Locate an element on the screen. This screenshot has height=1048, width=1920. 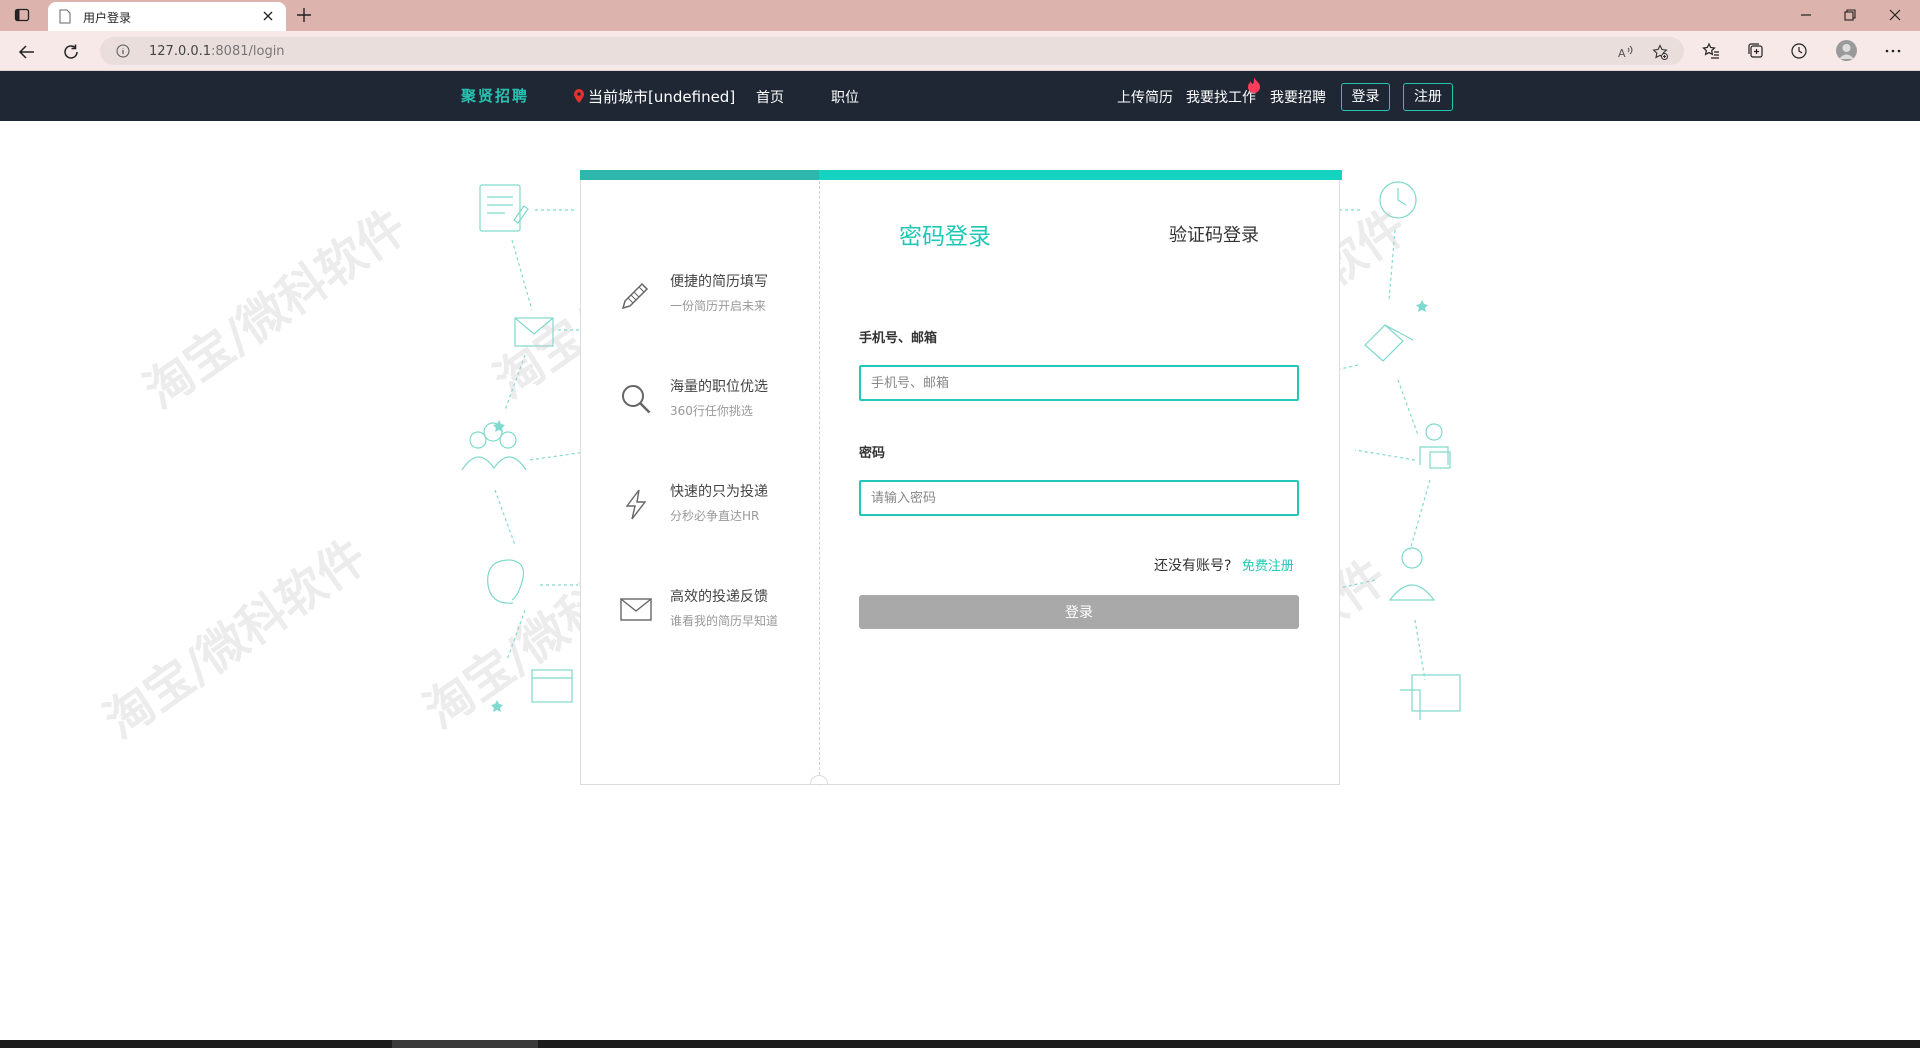
tab-title: 用户登录 is located at coordinates (107, 18).